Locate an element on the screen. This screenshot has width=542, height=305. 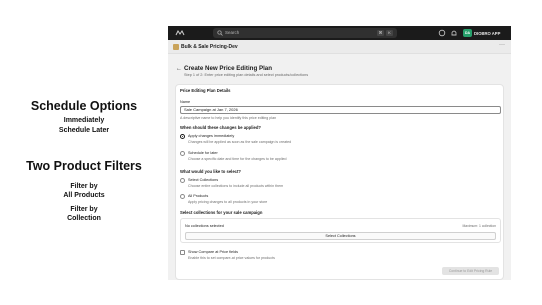
app-icon is located at coordinates (176, 47).